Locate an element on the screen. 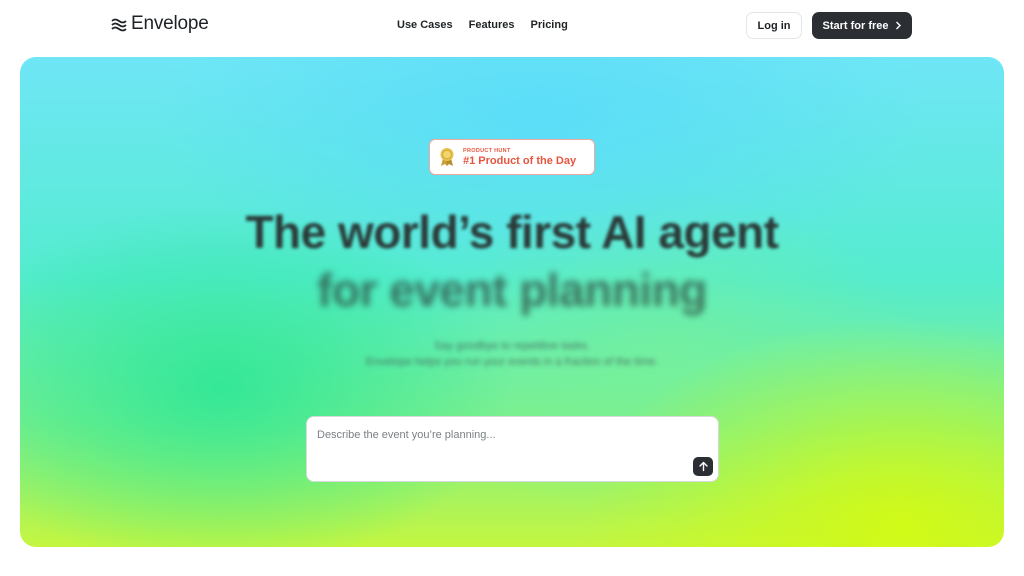 This screenshot has height=576, width=1024. chevron-right-icon is located at coordinates (898, 25).